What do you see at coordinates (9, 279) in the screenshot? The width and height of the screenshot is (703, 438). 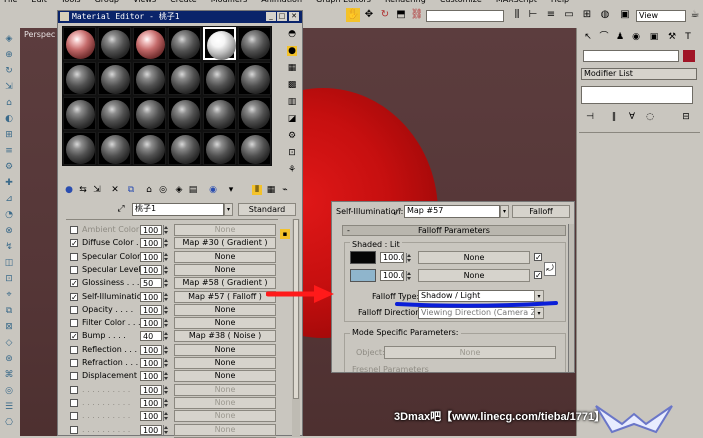 I see `frame-icon: ⊡` at bounding box center [9, 279].